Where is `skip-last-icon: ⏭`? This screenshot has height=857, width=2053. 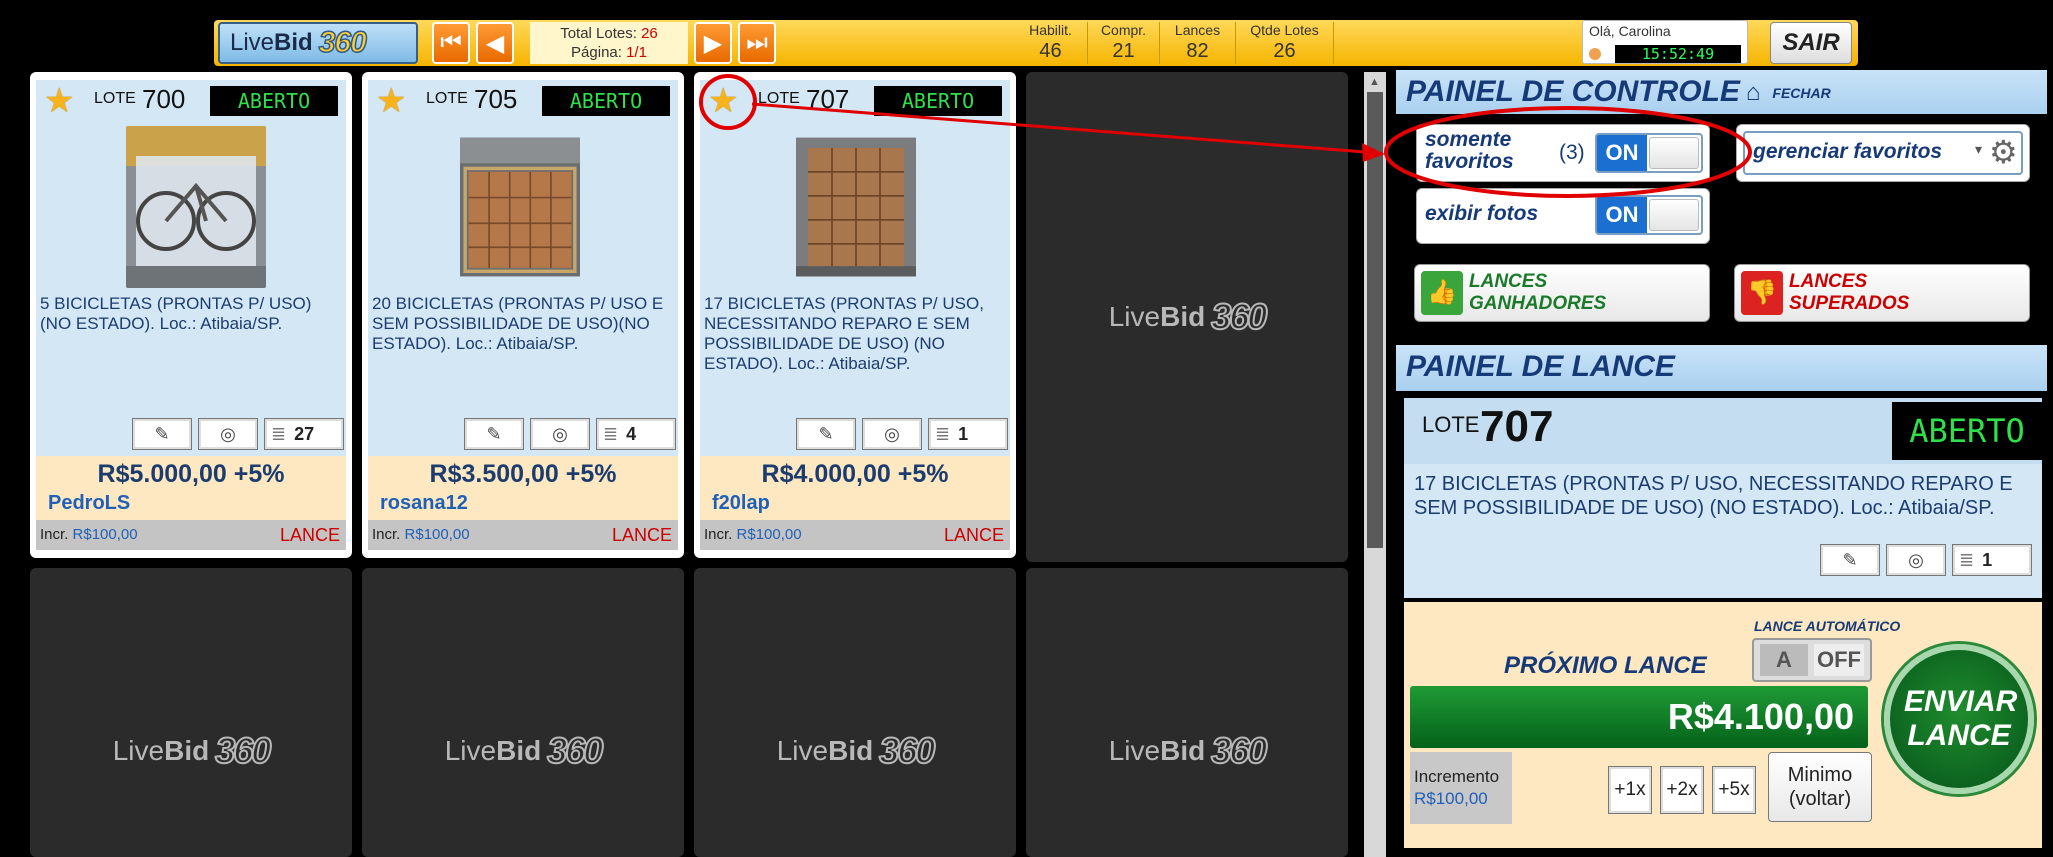
skip-last-icon: ⏭ is located at coordinates (757, 42).